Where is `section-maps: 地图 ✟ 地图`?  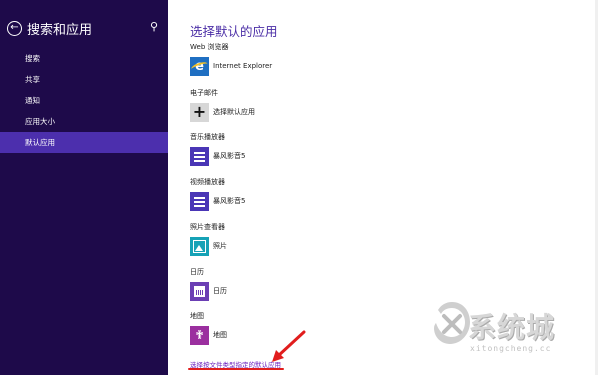 section-maps: 地图 ✟ 地图 is located at coordinates (208, 328).